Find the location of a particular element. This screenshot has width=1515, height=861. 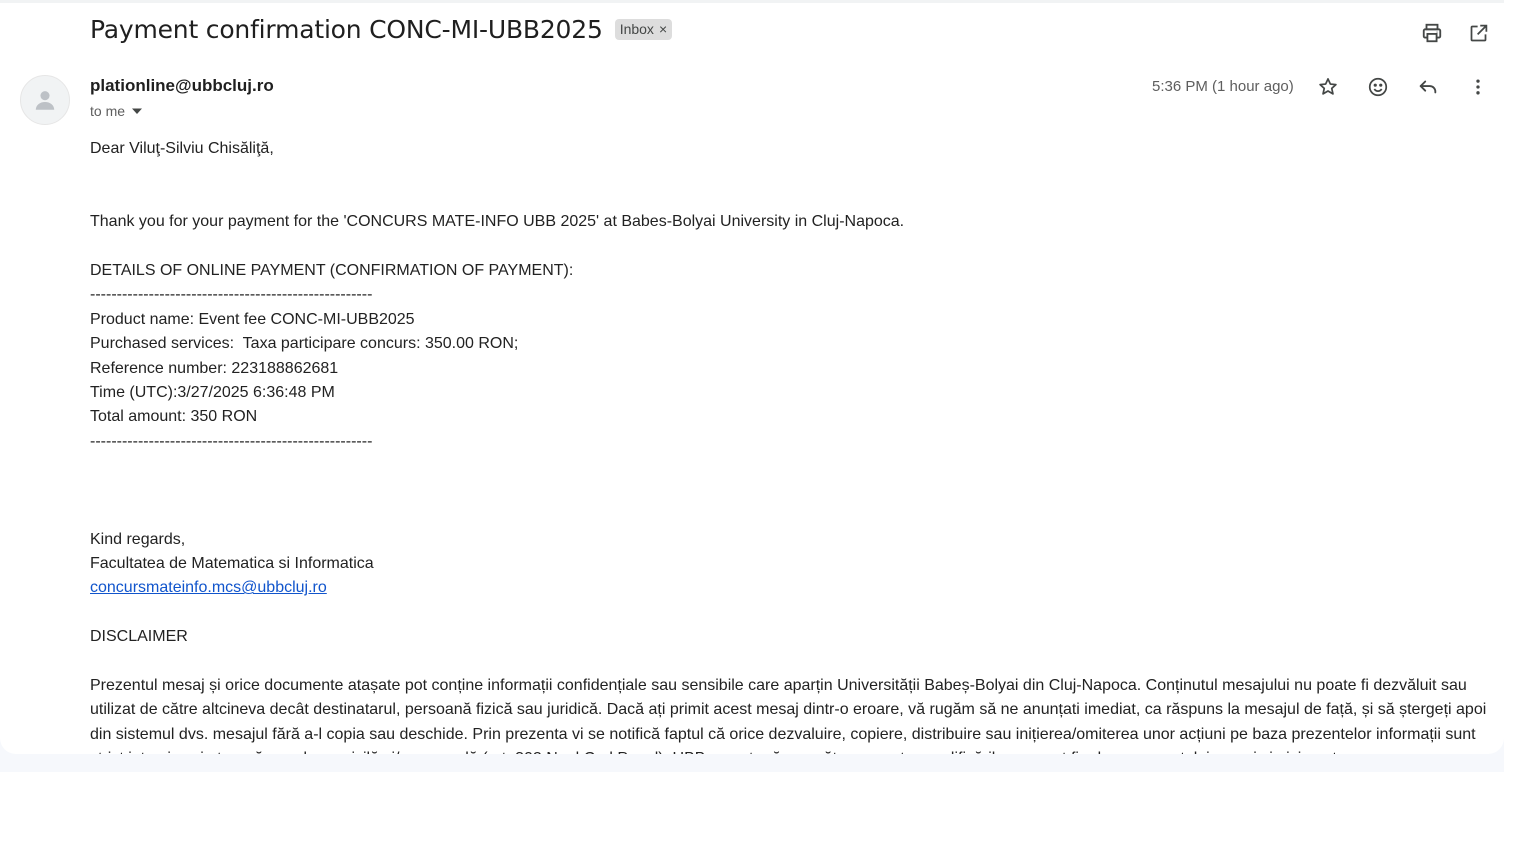

reply-icon is located at coordinates (1428, 87).